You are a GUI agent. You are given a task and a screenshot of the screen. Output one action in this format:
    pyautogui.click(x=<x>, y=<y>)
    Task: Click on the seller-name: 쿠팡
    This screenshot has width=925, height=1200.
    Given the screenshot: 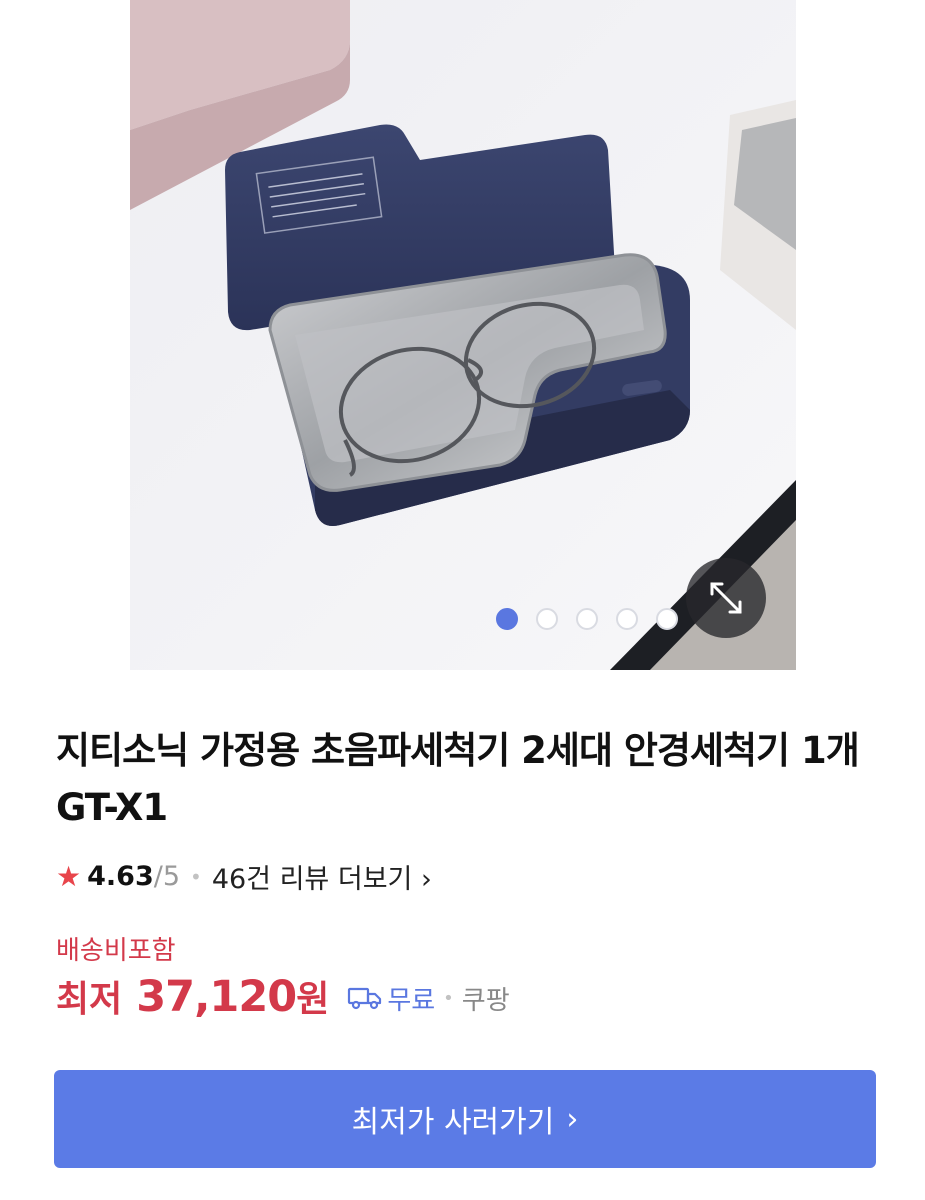 What is the action you would take?
    pyautogui.click(x=485, y=1000)
    